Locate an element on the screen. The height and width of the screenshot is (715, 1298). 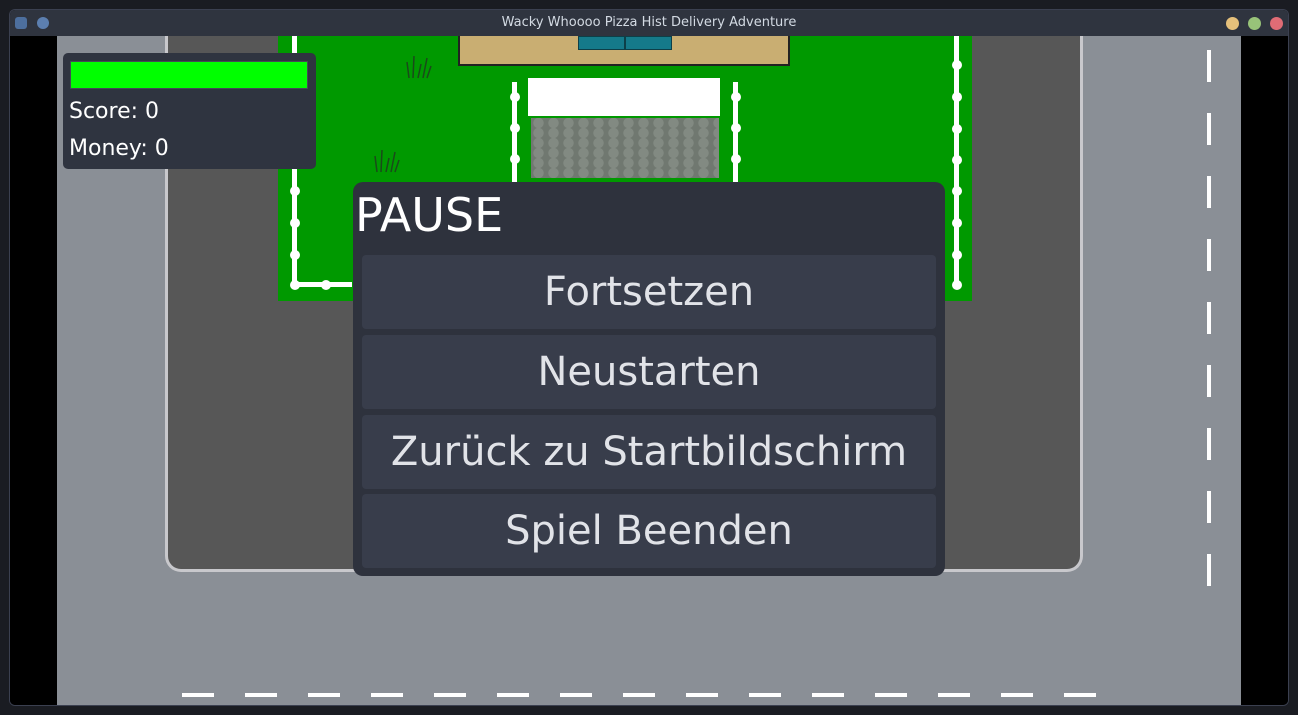
doormat is located at coordinates (624, 97).